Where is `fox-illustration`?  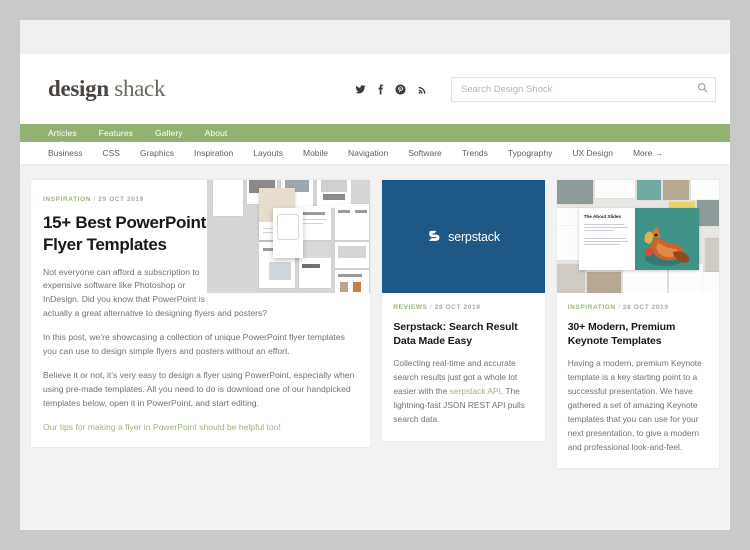 fox-illustration is located at coordinates (666, 246).